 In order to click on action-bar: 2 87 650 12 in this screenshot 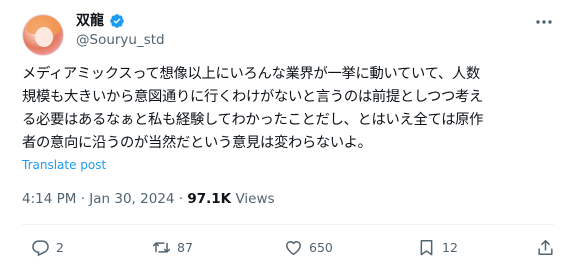, I will do `click(288, 247)`.